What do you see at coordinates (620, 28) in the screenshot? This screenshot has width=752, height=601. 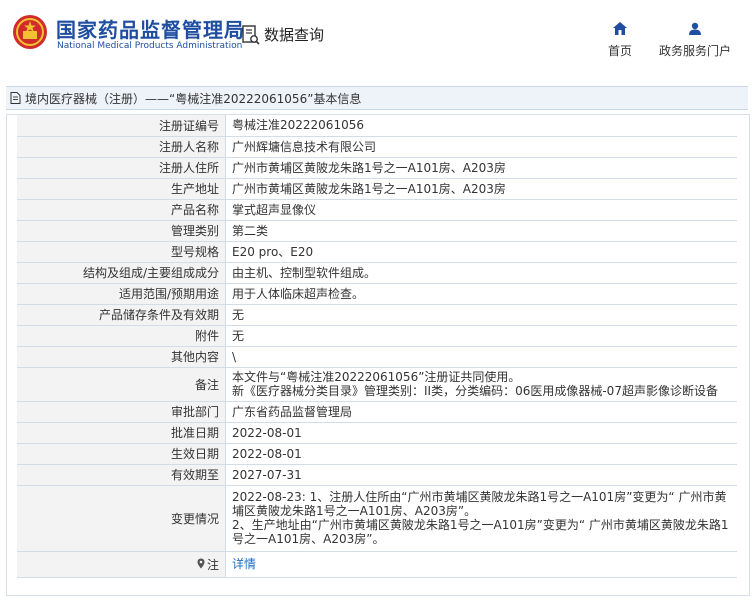 I see `home-icon` at bounding box center [620, 28].